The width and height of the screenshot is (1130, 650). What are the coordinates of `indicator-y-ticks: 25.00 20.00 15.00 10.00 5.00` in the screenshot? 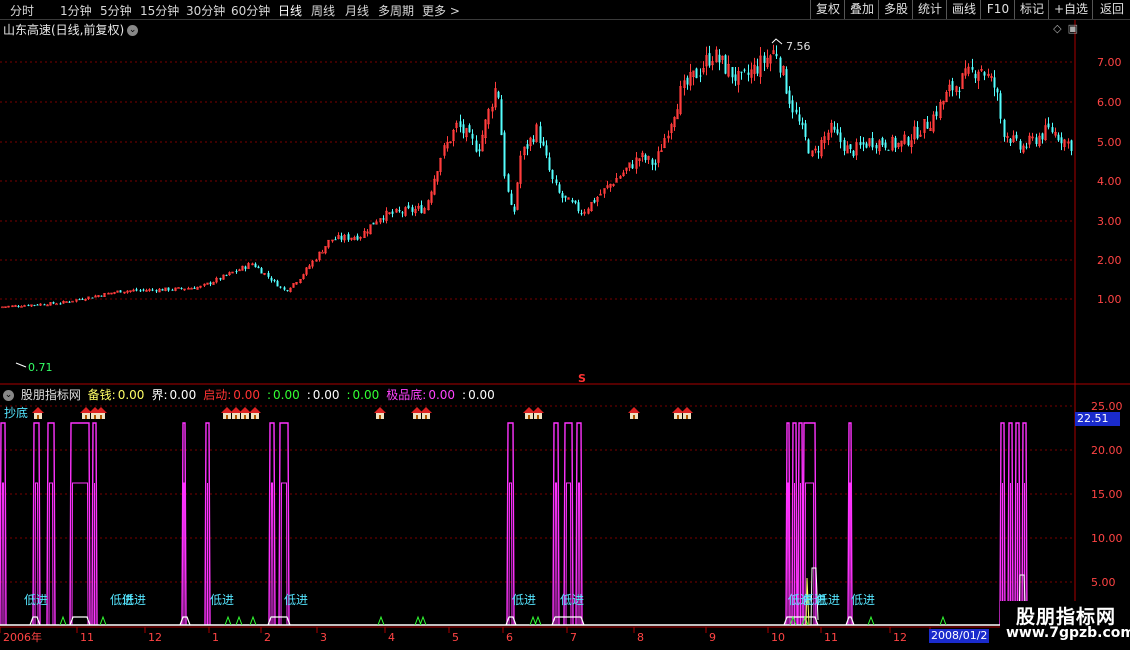 It's located at (1107, 494).